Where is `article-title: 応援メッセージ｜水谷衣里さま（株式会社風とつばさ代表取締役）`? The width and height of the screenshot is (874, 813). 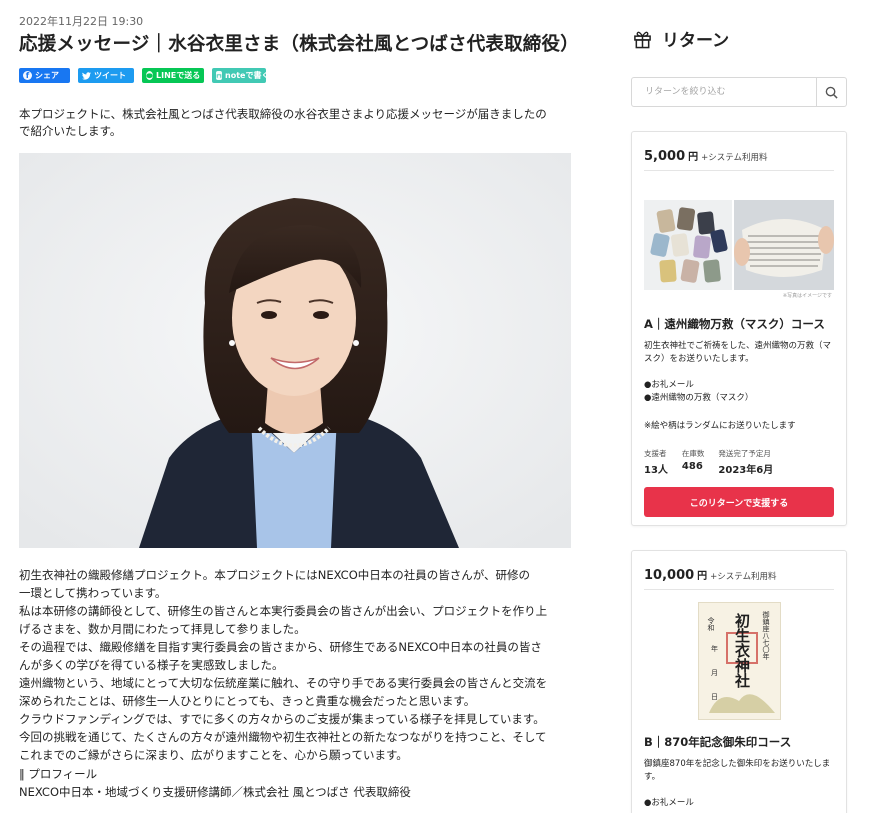 article-title: 応援メッセージ｜水谷衣里さま（株式会社風とつばさ代表取締役） is located at coordinates (299, 44).